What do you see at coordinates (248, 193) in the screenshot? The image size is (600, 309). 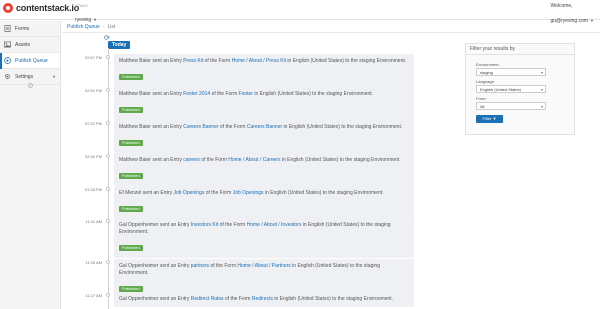 I see `form-link: Job Openings` at bounding box center [248, 193].